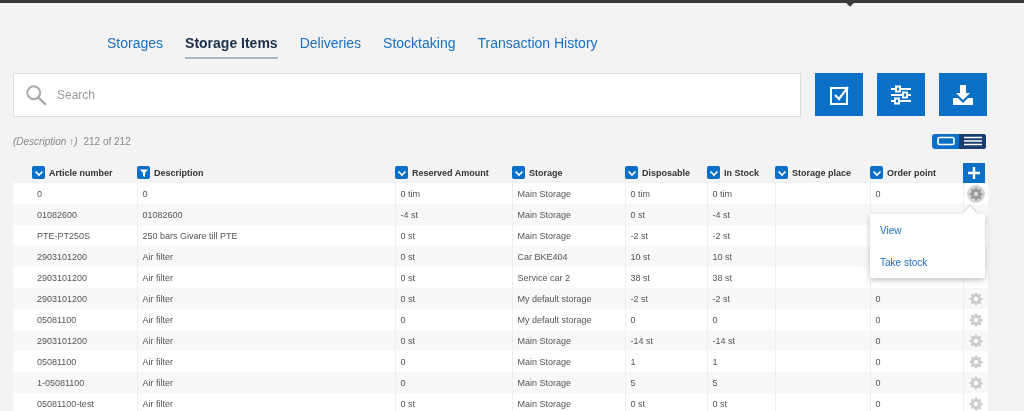 The image size is (1024, 411). Describe the element at coordinates (911, 172) in the screenshot. I see `column-header: Order point` at that location.